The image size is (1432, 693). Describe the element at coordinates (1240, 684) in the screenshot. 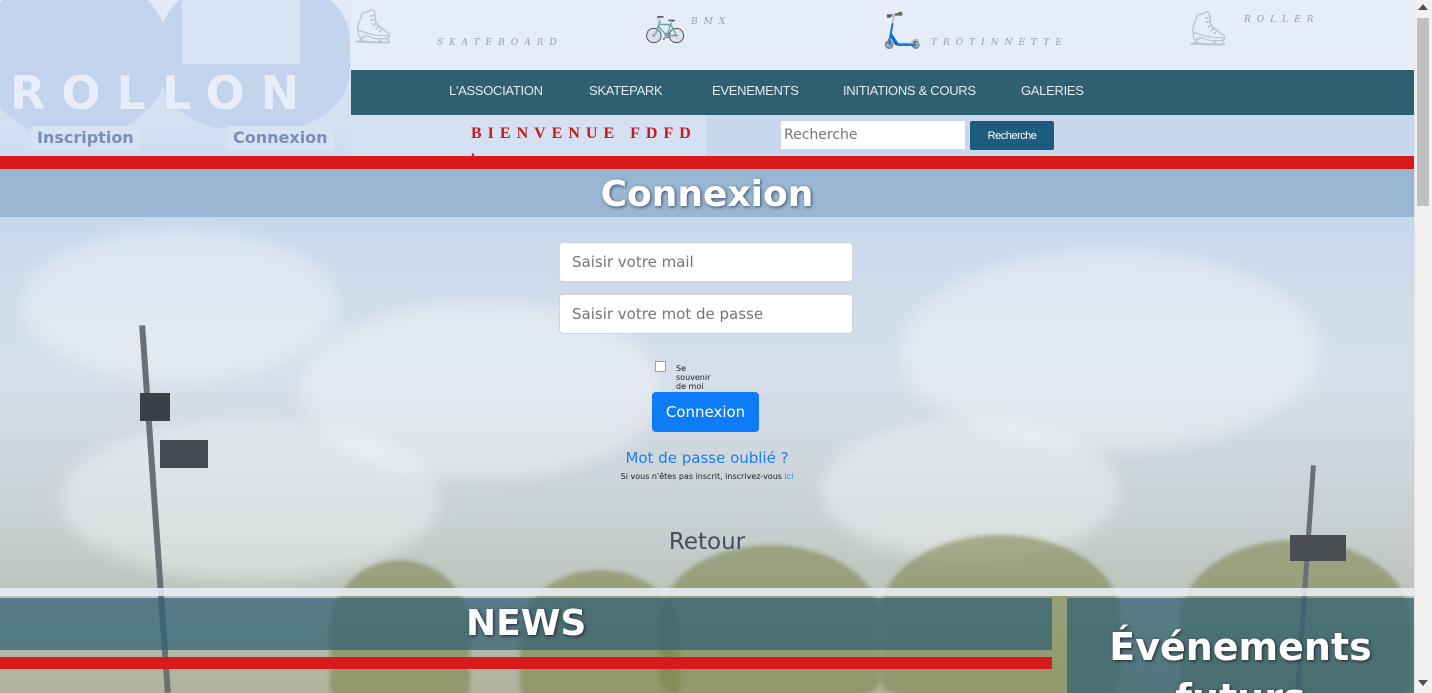

I see `upcoming-events-title-line2: futurs` at that location.